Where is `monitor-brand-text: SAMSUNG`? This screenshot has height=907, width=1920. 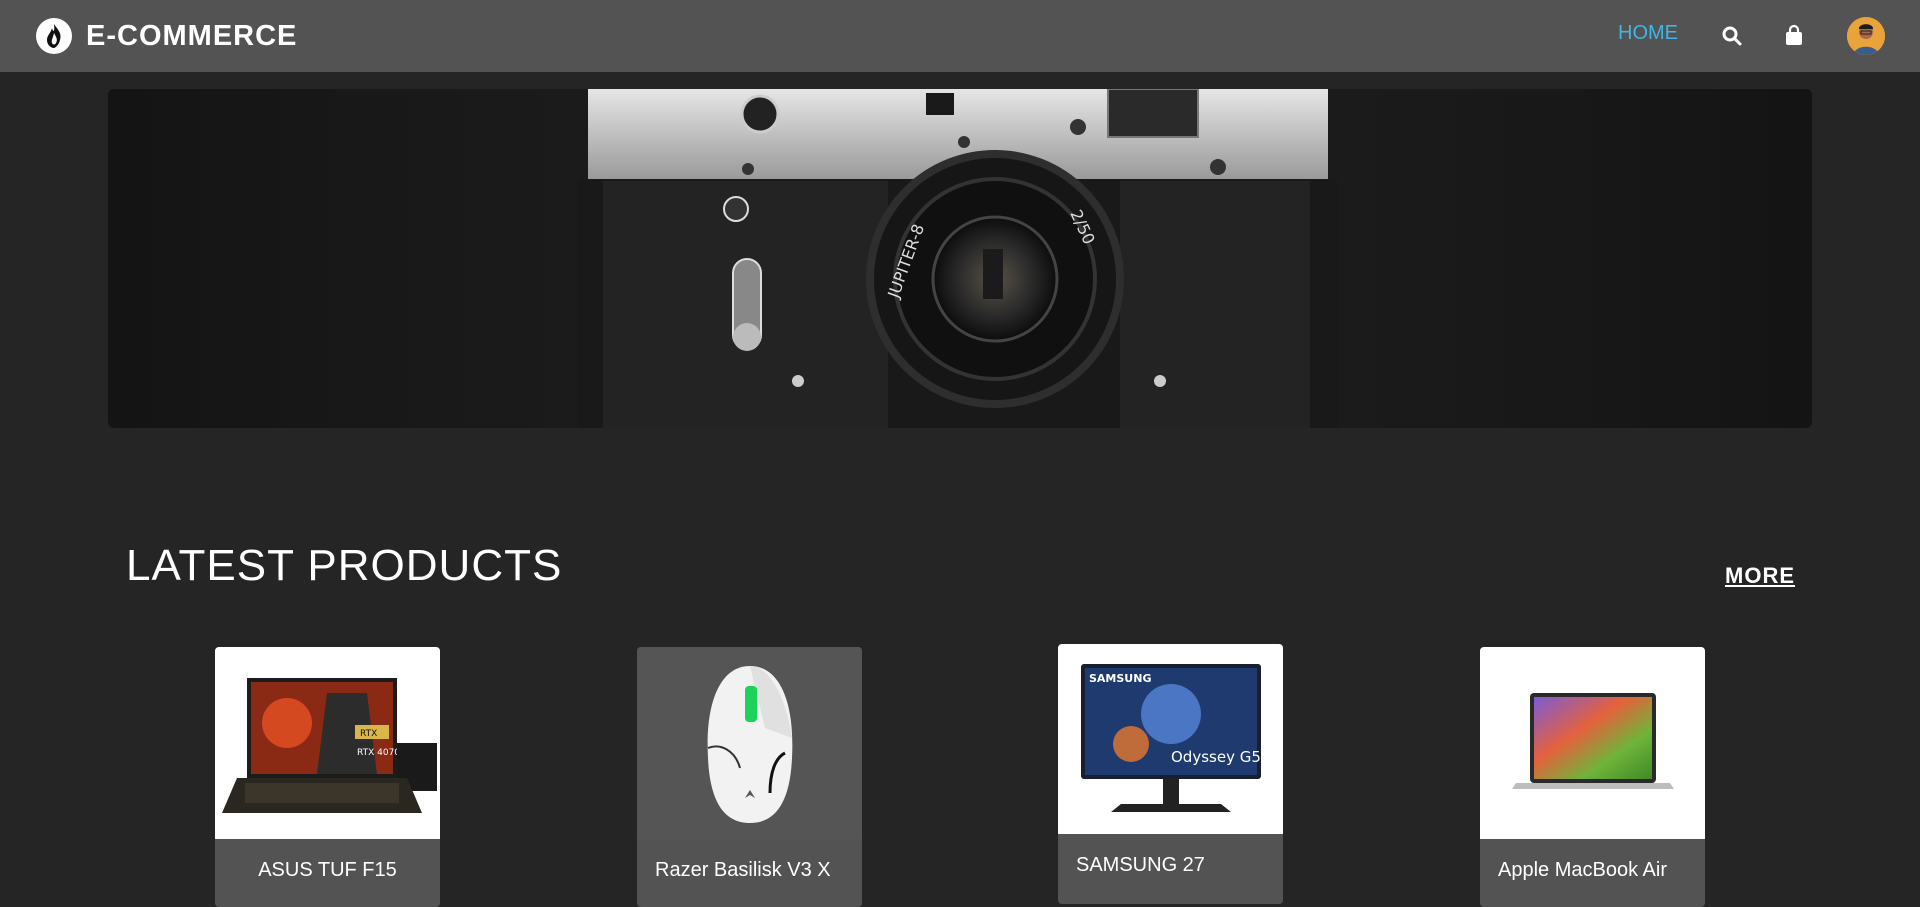
monitor-brand-text: SAMSUNG is located at coordinates (1120, 678).